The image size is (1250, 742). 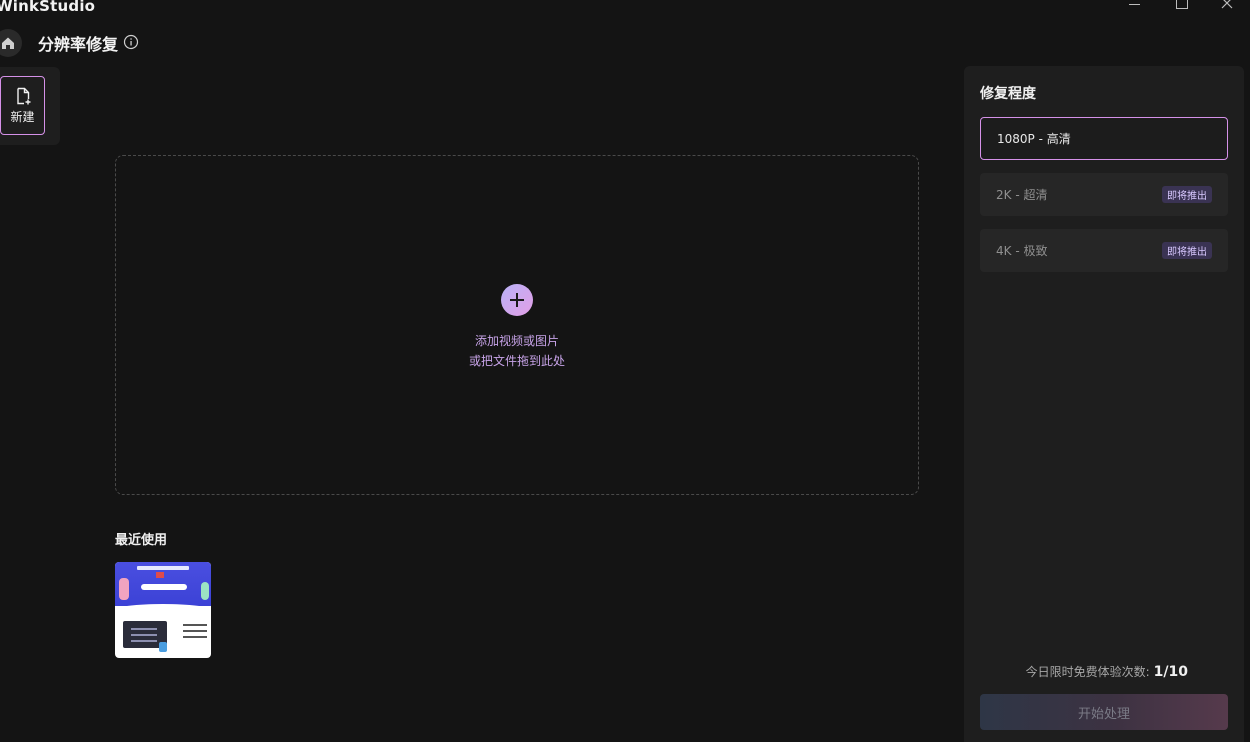 I want to click on option-label: 4K - 极致, so click(x=1022, y=251).